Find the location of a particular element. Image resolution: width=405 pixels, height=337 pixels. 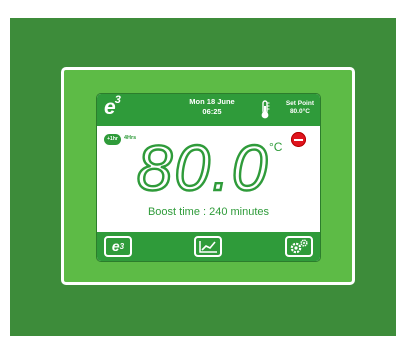

setpoint-label: Set Point is located at coordinates (299, 103).